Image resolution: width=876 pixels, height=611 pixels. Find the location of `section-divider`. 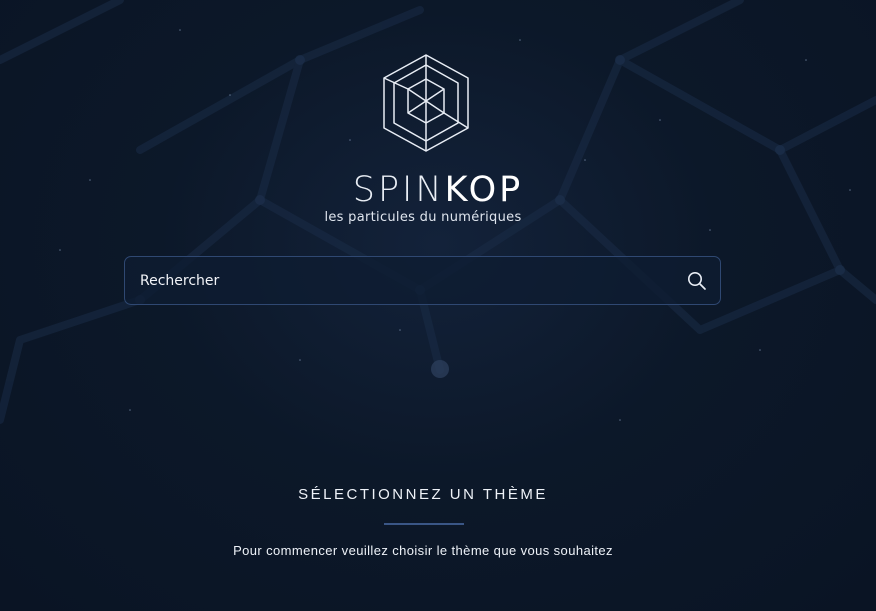

section-divider is located at coordinates (424, 524).